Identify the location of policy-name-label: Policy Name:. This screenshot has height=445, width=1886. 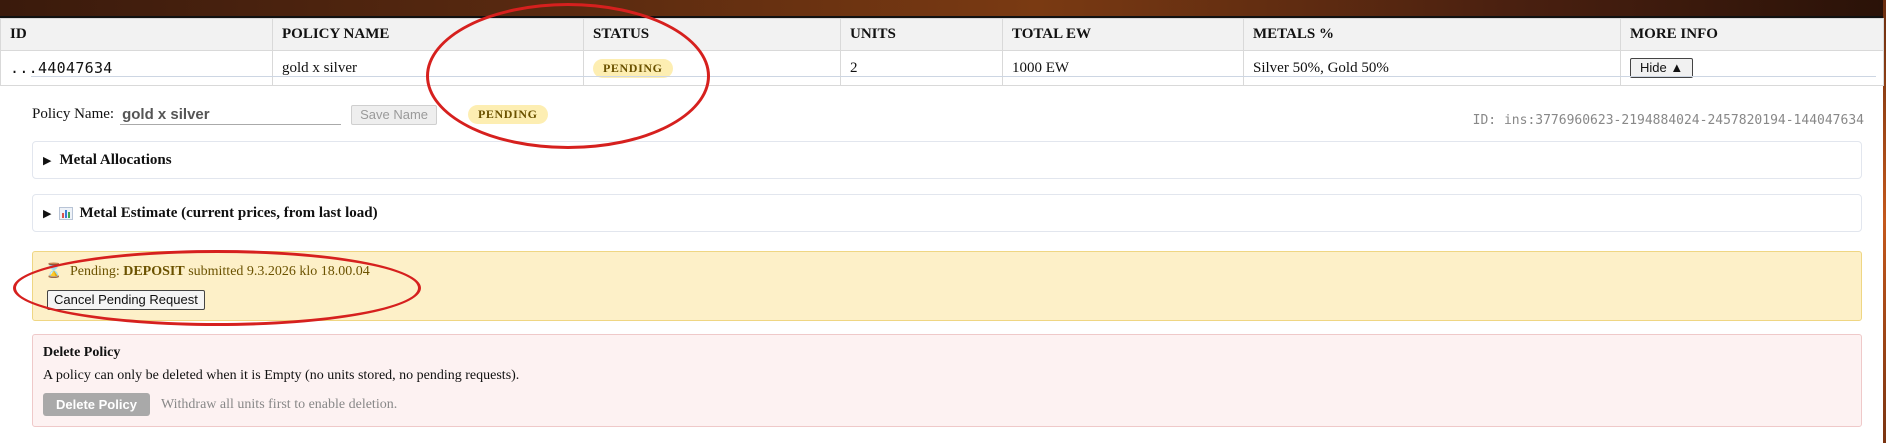
(73, 114).